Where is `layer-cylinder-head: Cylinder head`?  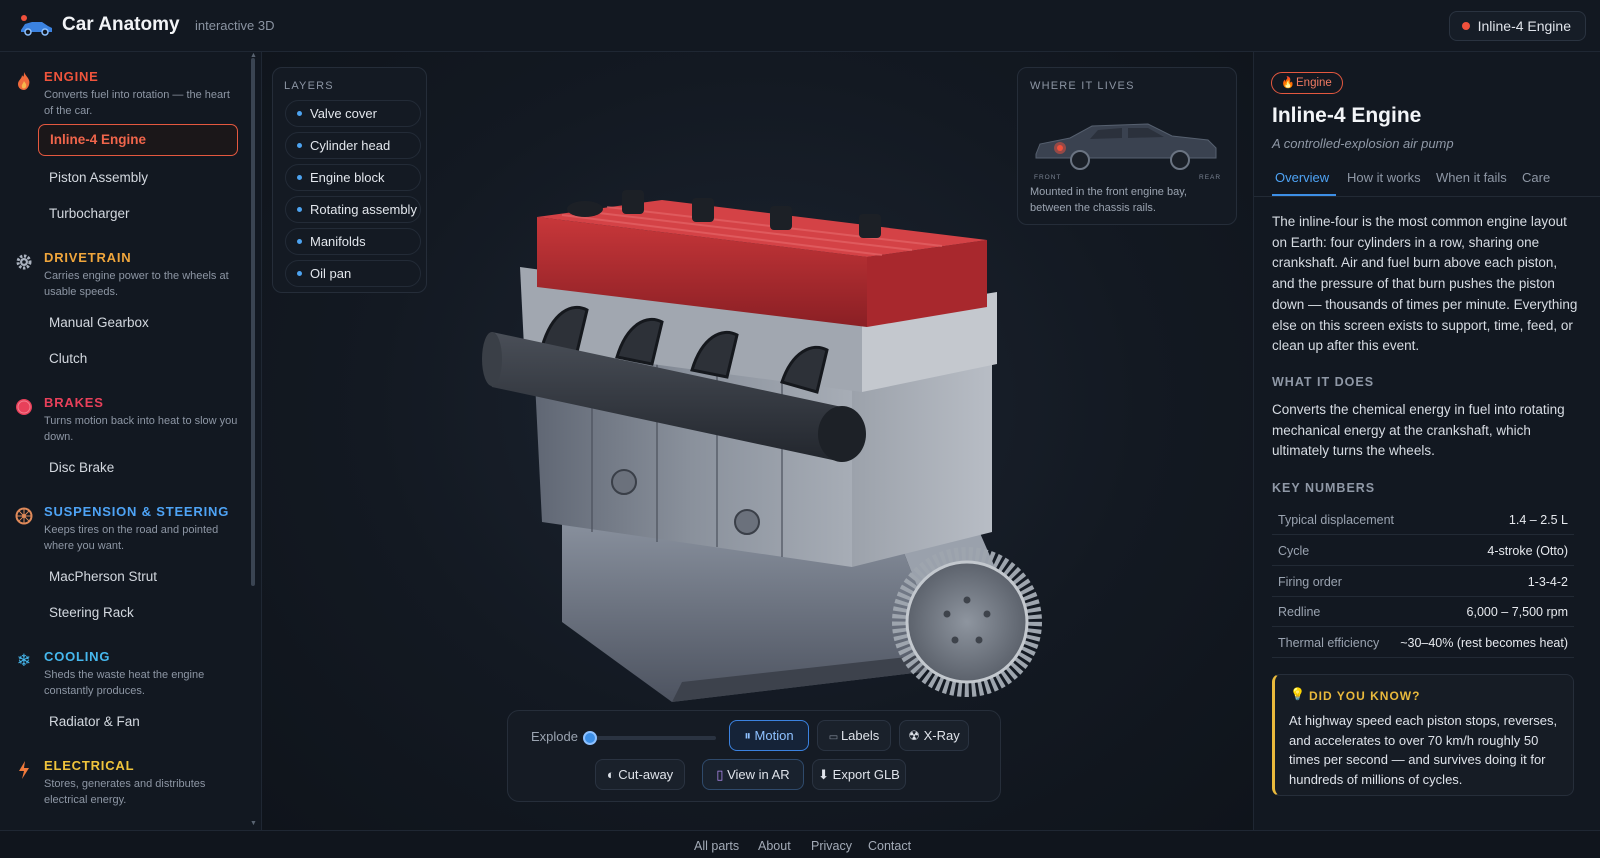
layer-cylinder-head: Cylinder head is located at coordinates (353, 145).